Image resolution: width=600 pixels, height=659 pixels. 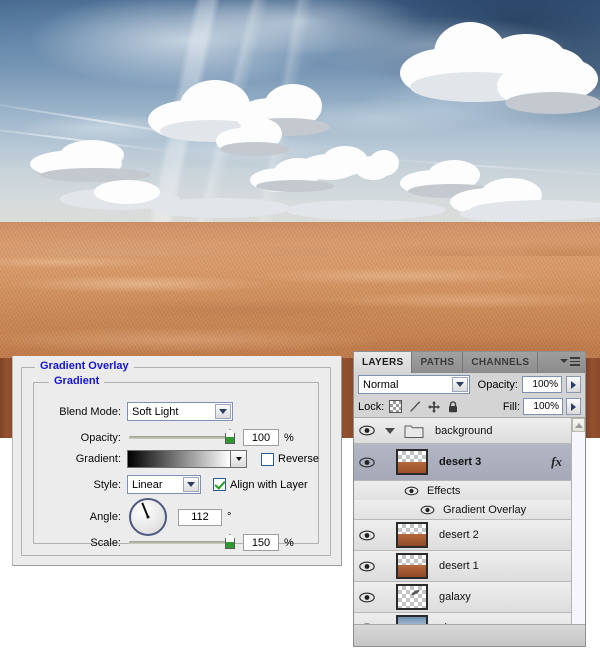 I want to click on lock-all-icon, so click(x=453, y=407).